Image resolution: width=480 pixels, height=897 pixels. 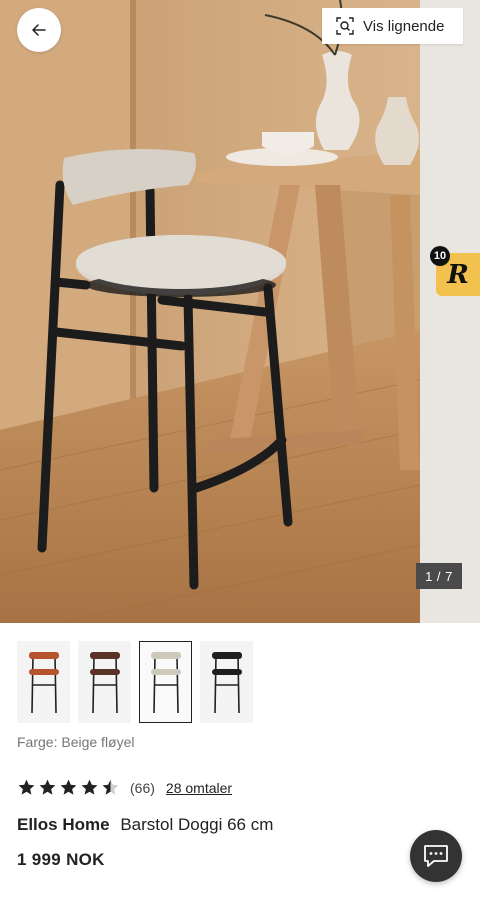 I want to click on arrow-left-icon, so click(x=39, y=30).